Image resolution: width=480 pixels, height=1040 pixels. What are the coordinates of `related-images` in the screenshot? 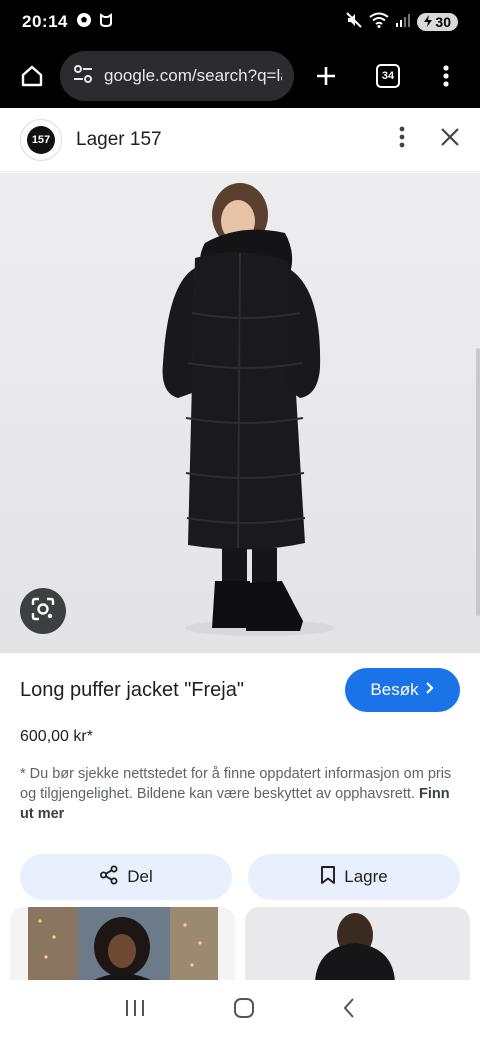 It's located at (240, 944).